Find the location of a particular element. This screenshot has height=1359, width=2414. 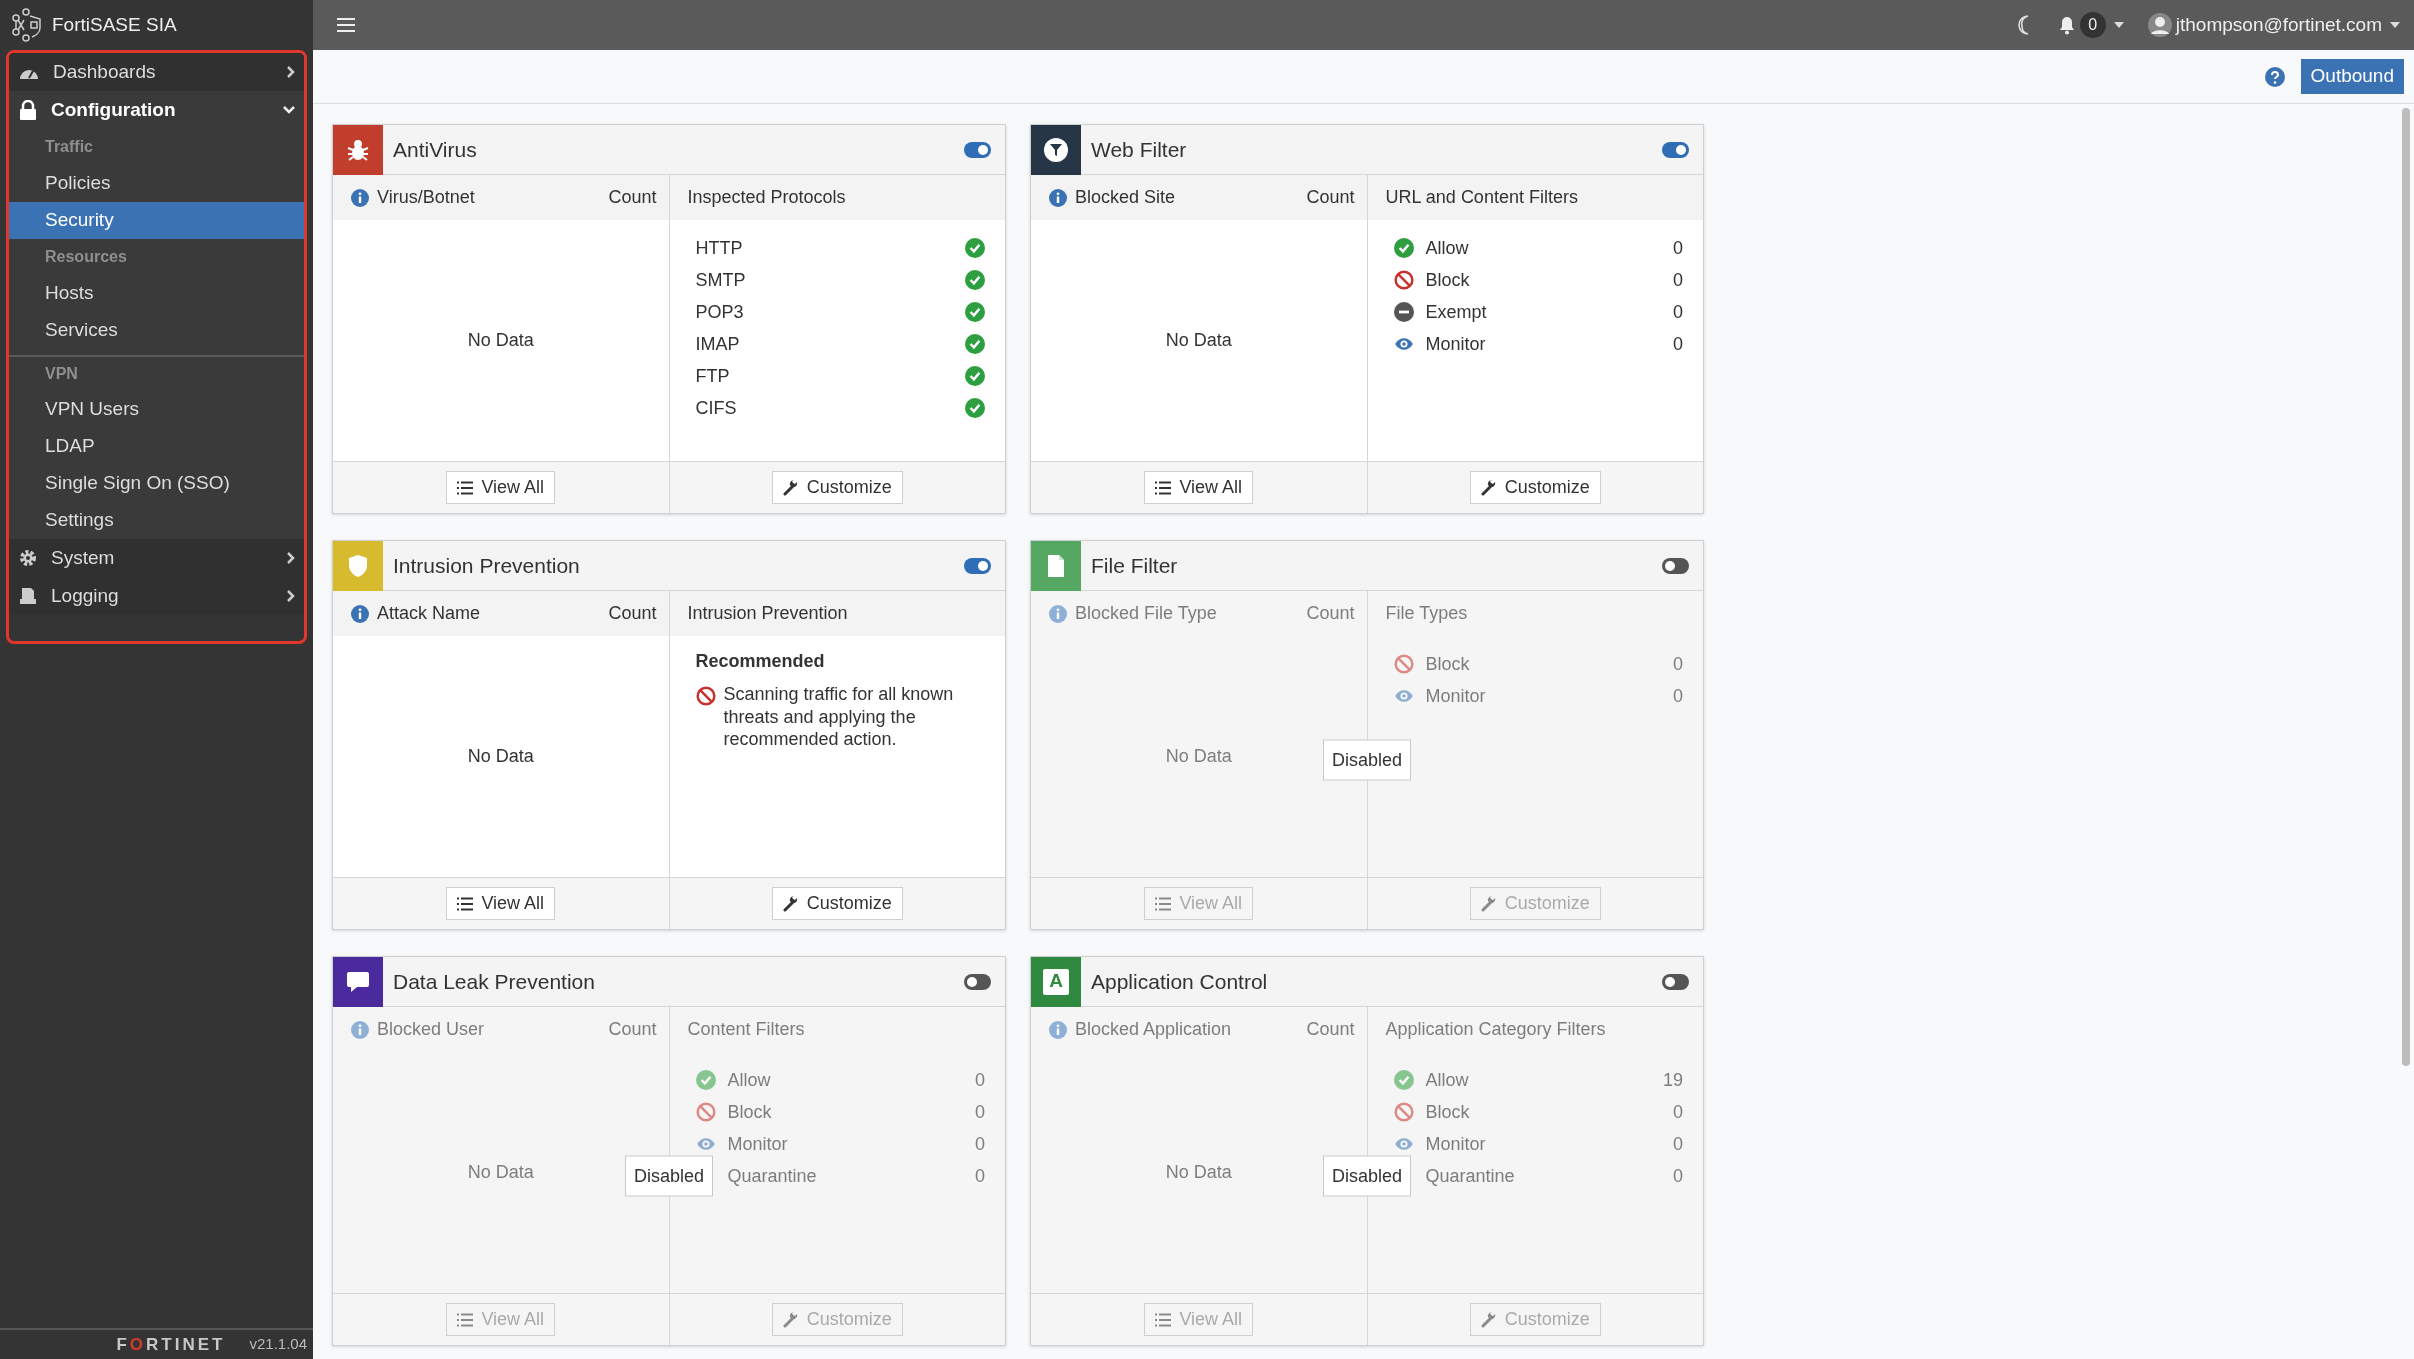

filter-count: 19 is located at coordinates (1672, 1080).